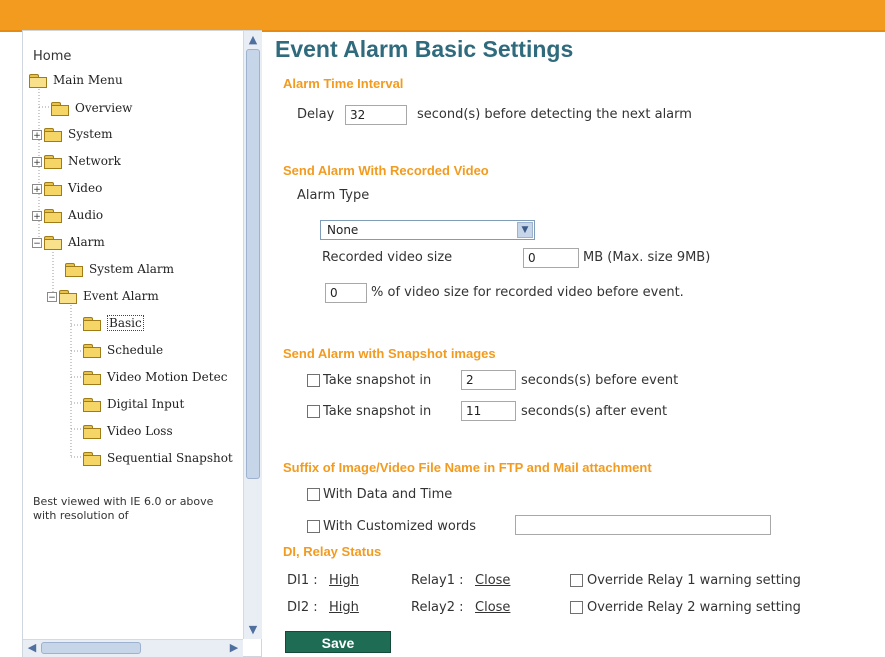 The image size is (885, 657). I want to click on save-button: Save, so click(338, 642).